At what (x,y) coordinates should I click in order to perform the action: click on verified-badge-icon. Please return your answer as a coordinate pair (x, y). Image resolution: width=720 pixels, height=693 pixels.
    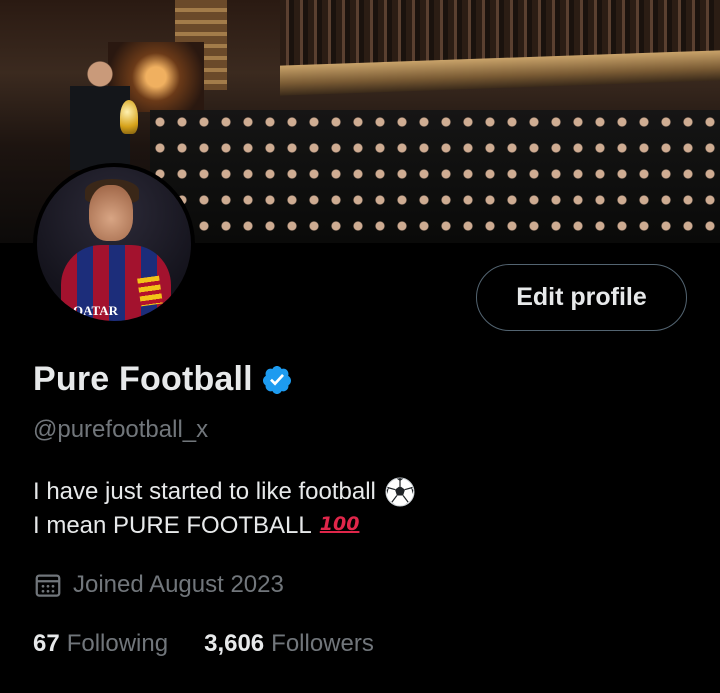
    Looking at the image, I should click on (277, 380).